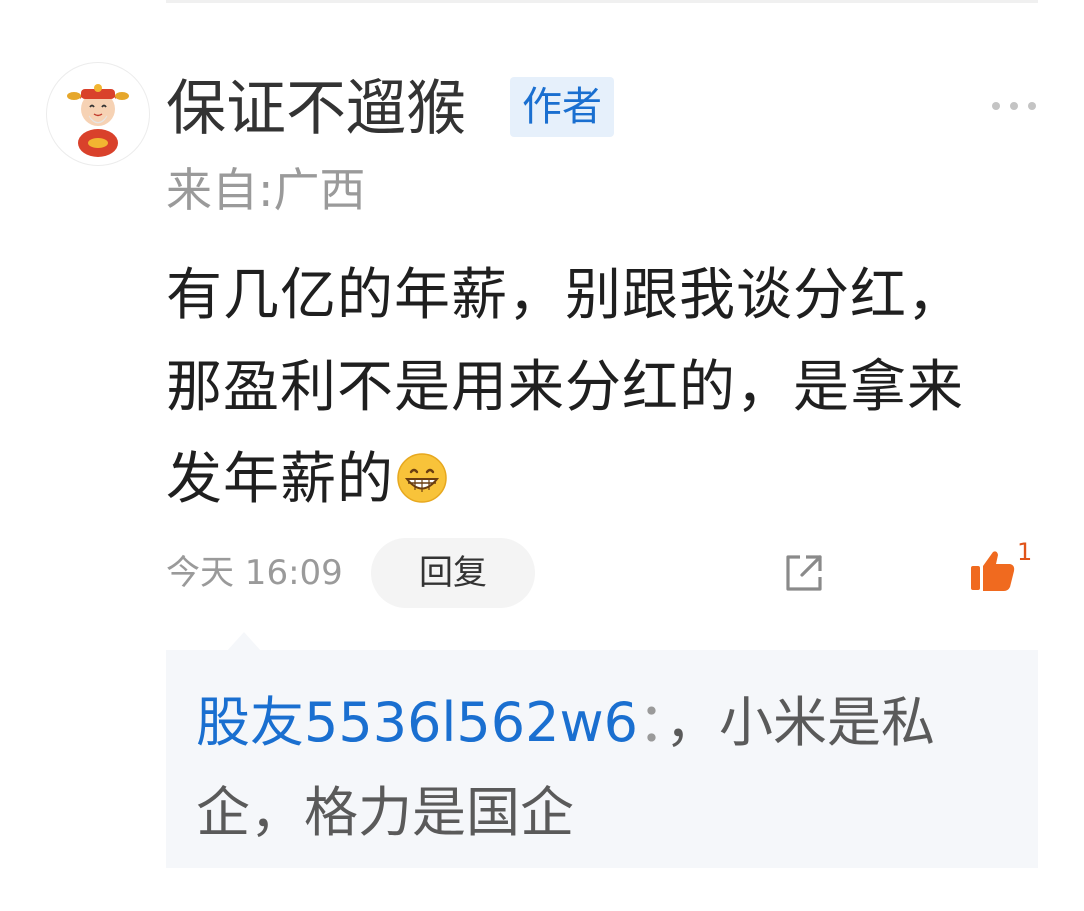  What do you see at coordinates (562, 107) in the screenshot?
I see `author-badge: 作者` at bounding box center [562, 107].